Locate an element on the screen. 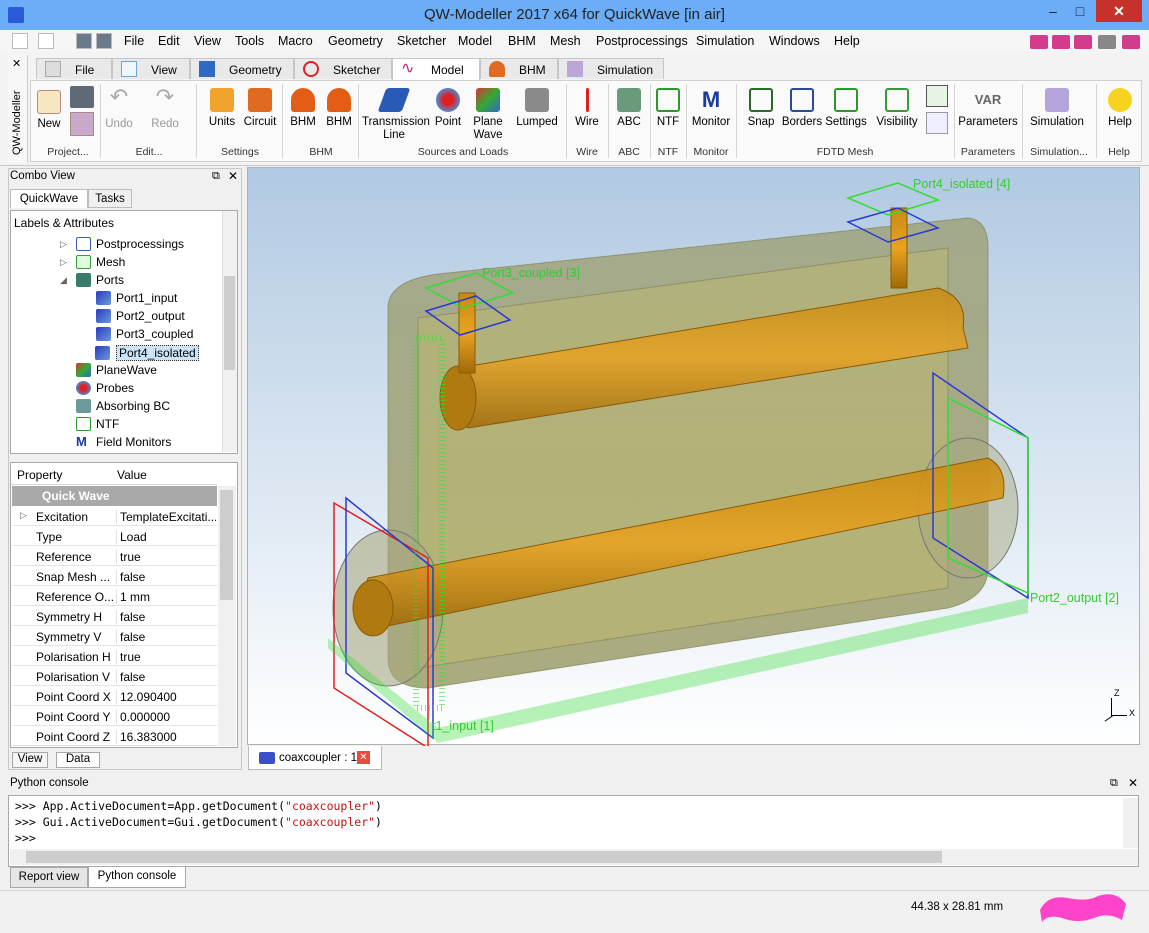  tab-quickwave: QuickWave is located at coordinates (49, 198).